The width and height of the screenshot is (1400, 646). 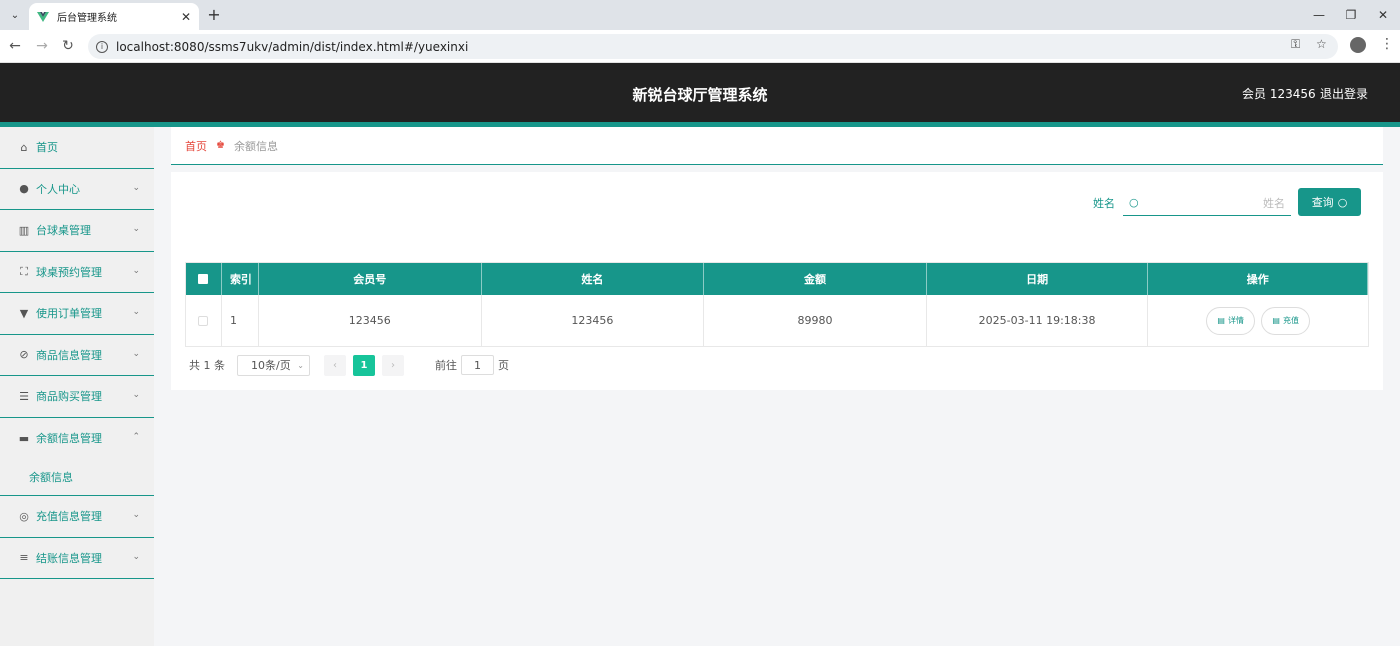 What do you see at coordinates (1258, 320) in the screenshot?
I see `cell-actions: ▤ 详情 ▤ 充值` at bounding box center [1258, 320].